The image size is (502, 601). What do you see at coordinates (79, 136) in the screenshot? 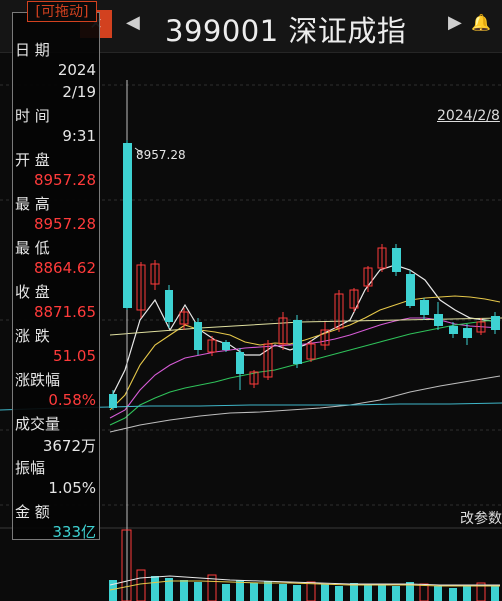
I see `time-value: 9:31` at bounding box center [79, 136].